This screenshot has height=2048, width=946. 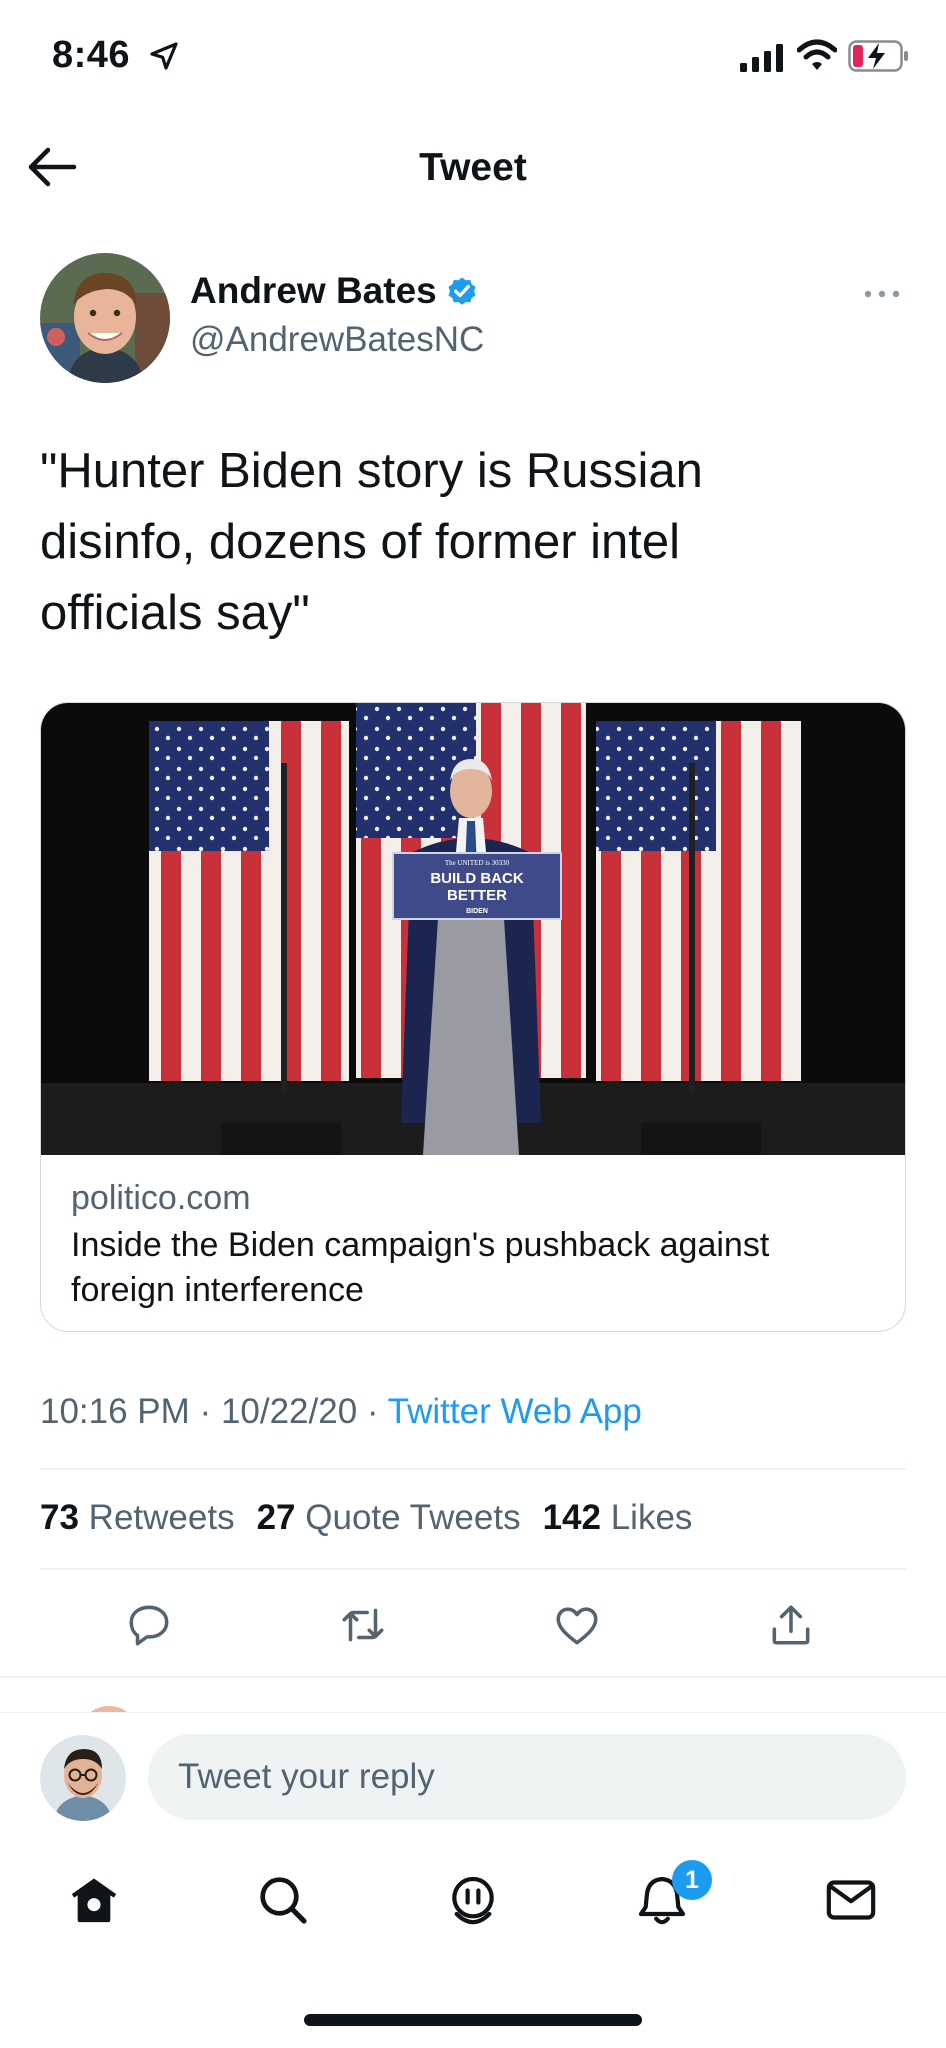 I want to click on podium-line2: BUILD BACK, so click(x=476, y=878).